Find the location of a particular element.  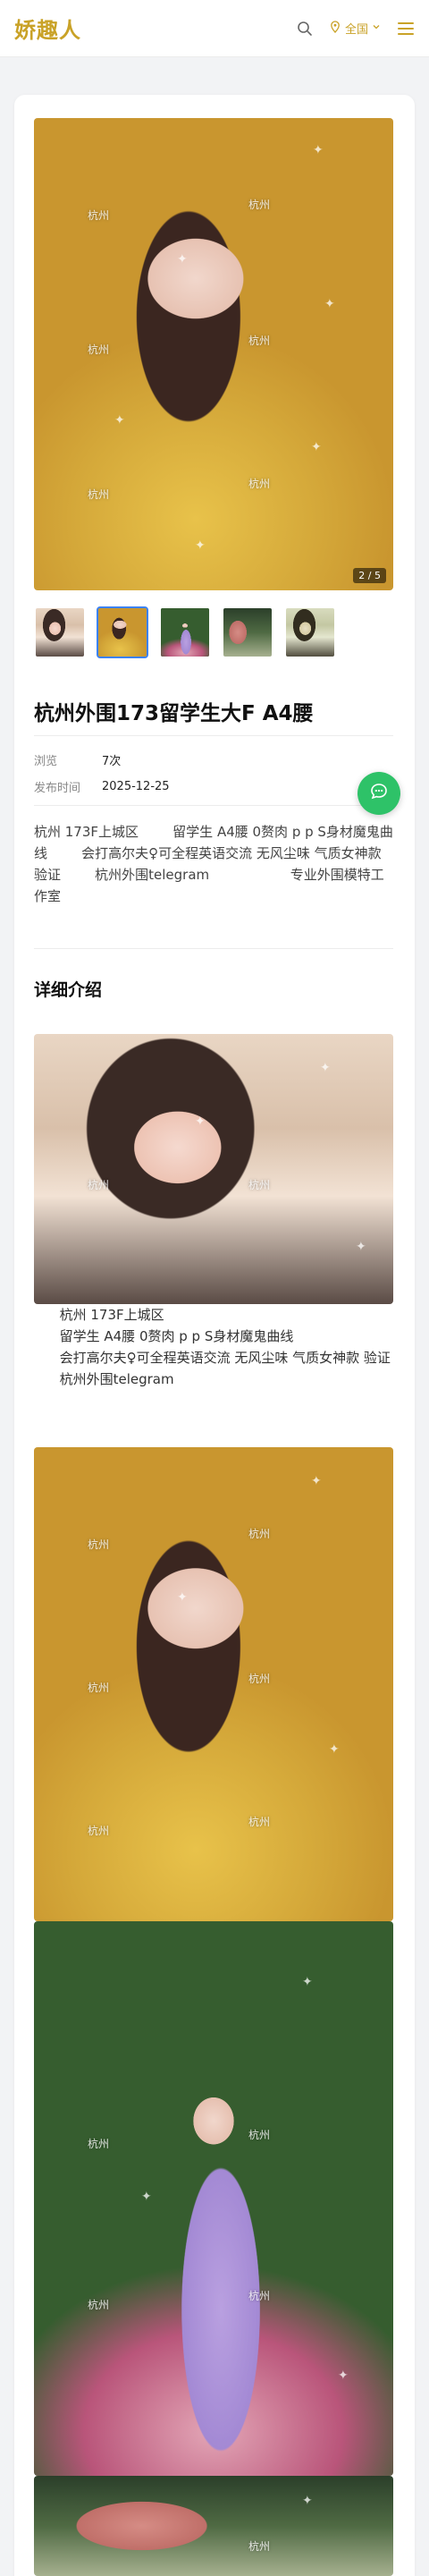

meta-divider is located at coordinates (214, 805).